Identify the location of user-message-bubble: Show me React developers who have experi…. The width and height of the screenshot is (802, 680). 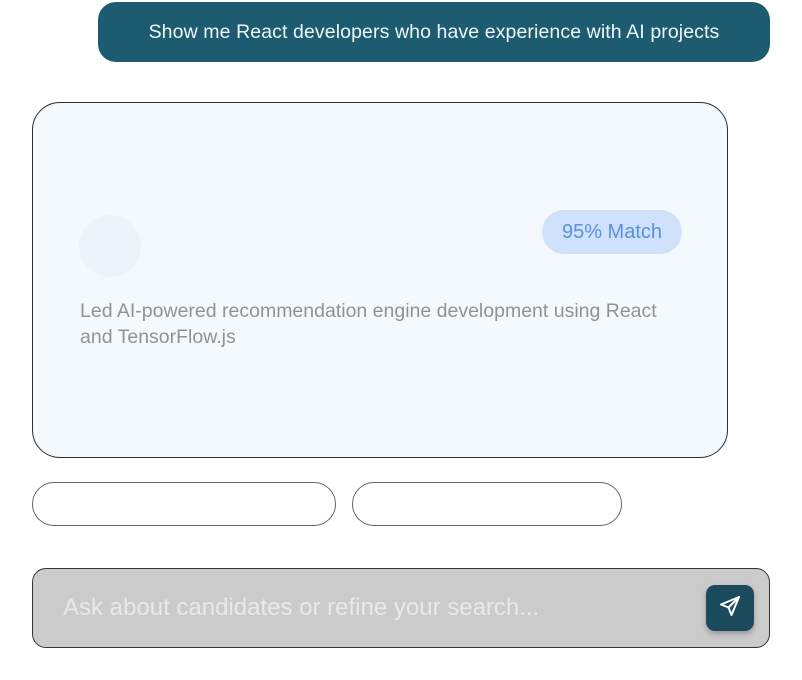
(434, 32).